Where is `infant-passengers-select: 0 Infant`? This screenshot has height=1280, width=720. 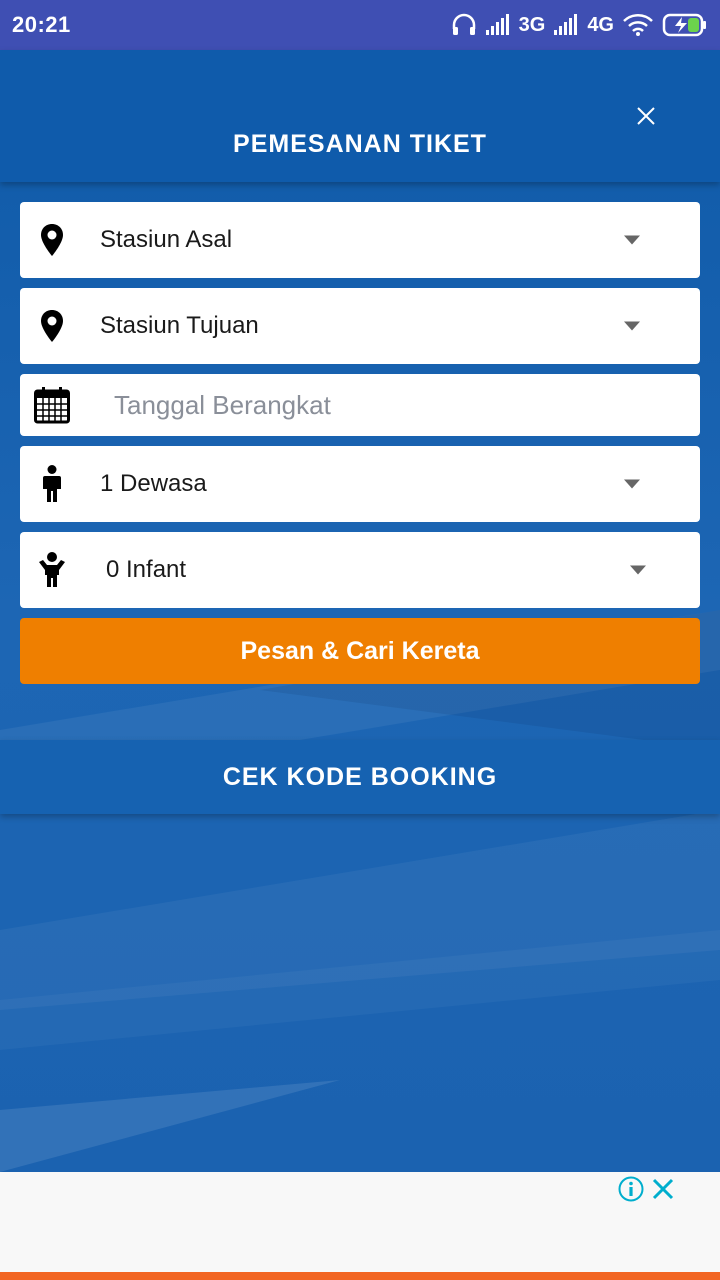
infant-passengers-select: 0 Infant is located at coordinates (360, 570).